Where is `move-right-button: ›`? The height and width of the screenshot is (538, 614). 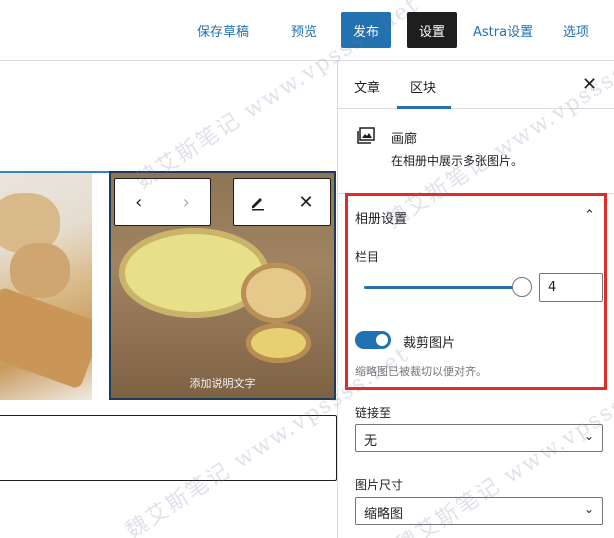
move-right-button: › is located at coordinates (187, 202).